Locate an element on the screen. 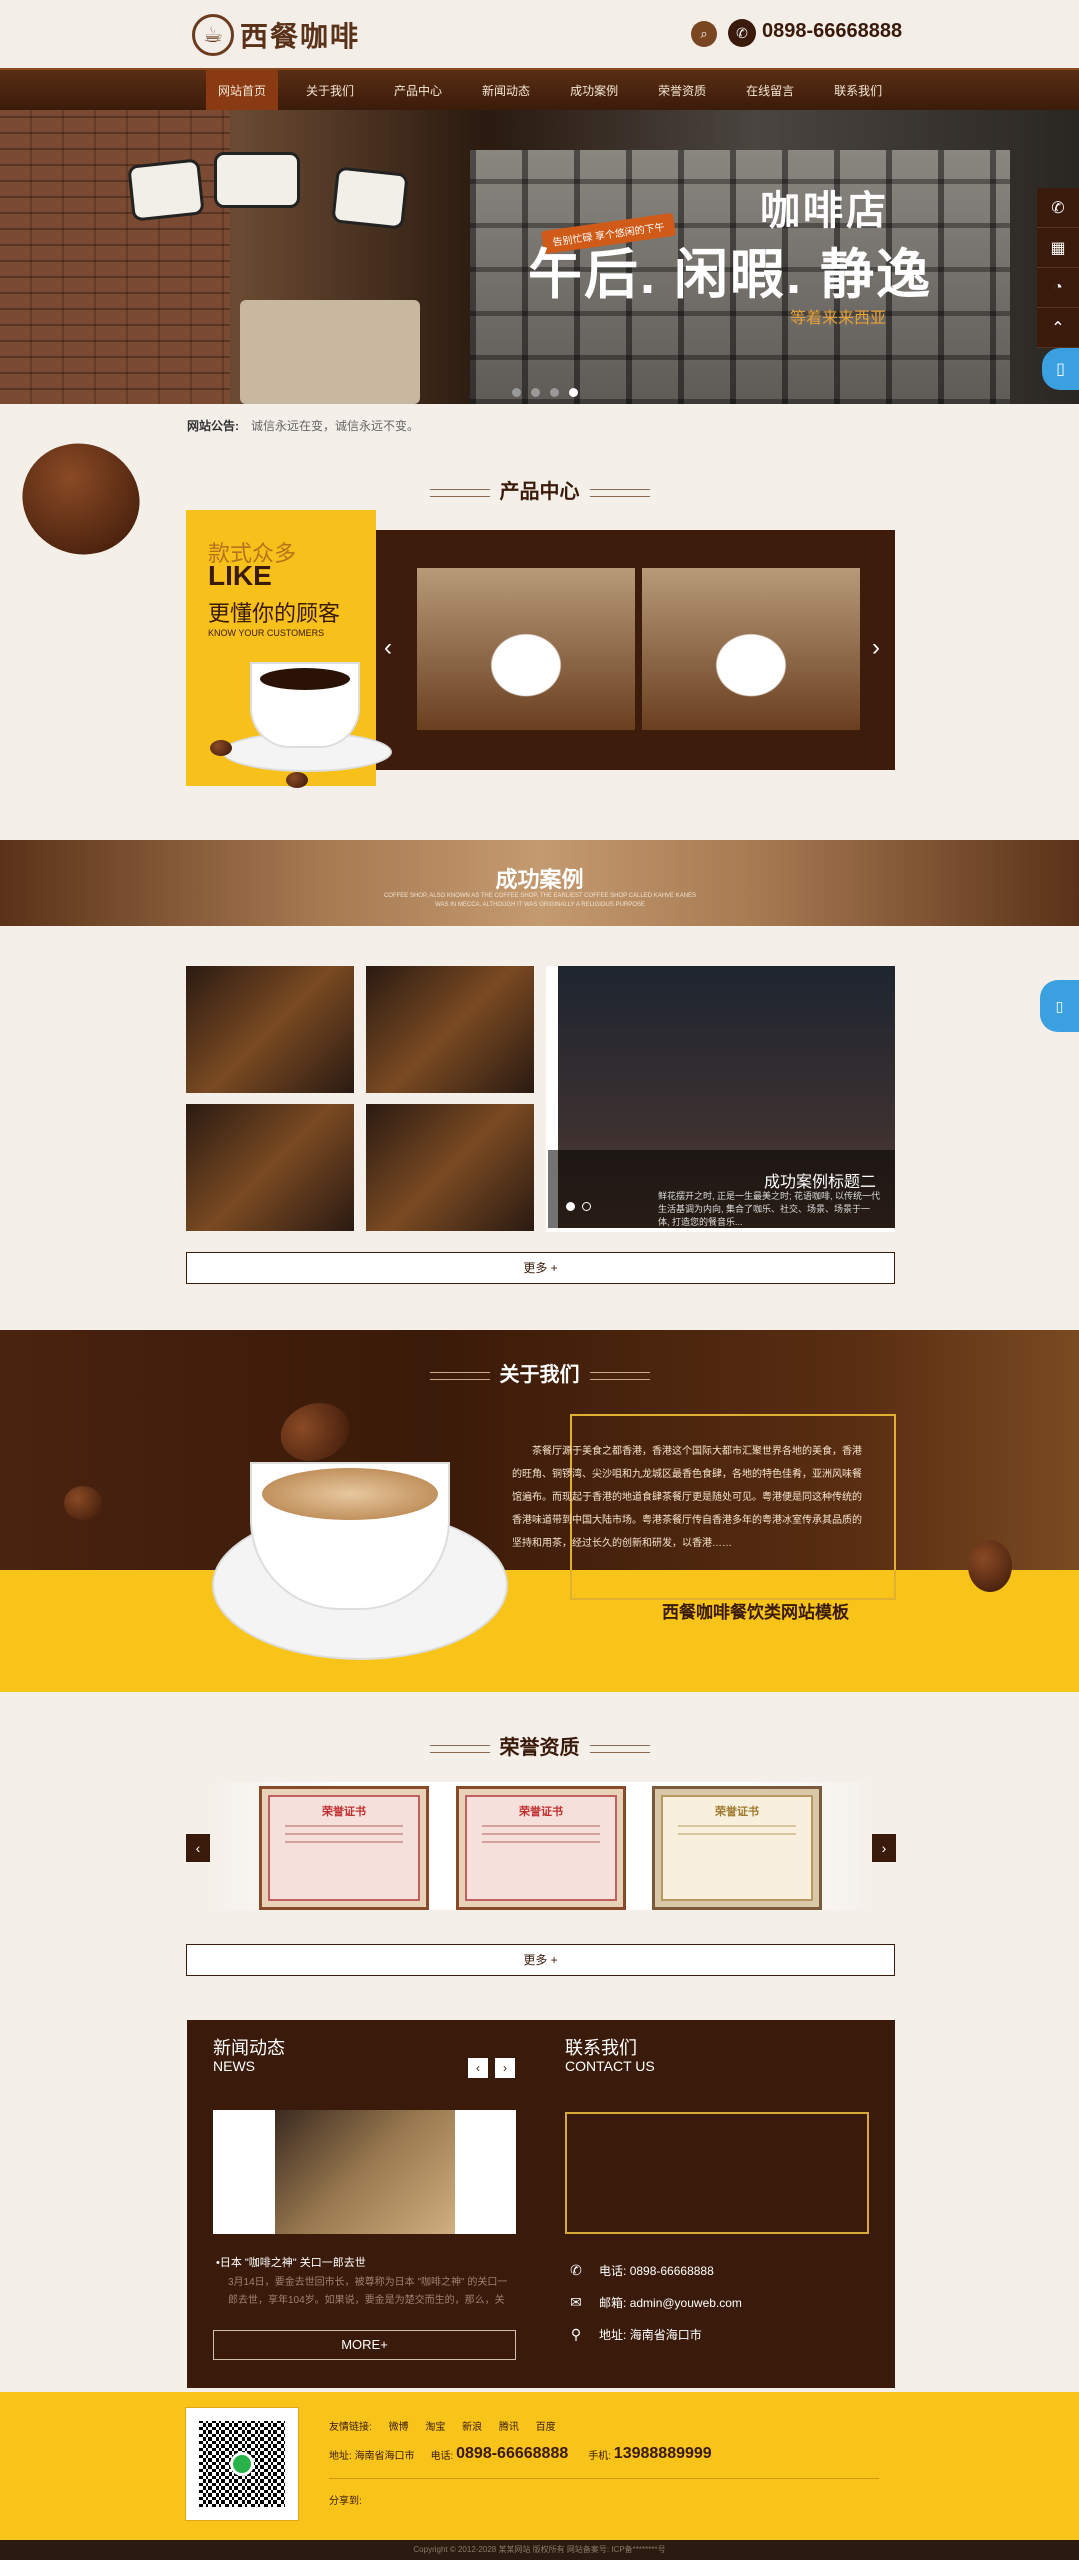 This screenshot has height=2560, width=1079. honors-more-button: 更多 + is located at coordinates (540, 1960).